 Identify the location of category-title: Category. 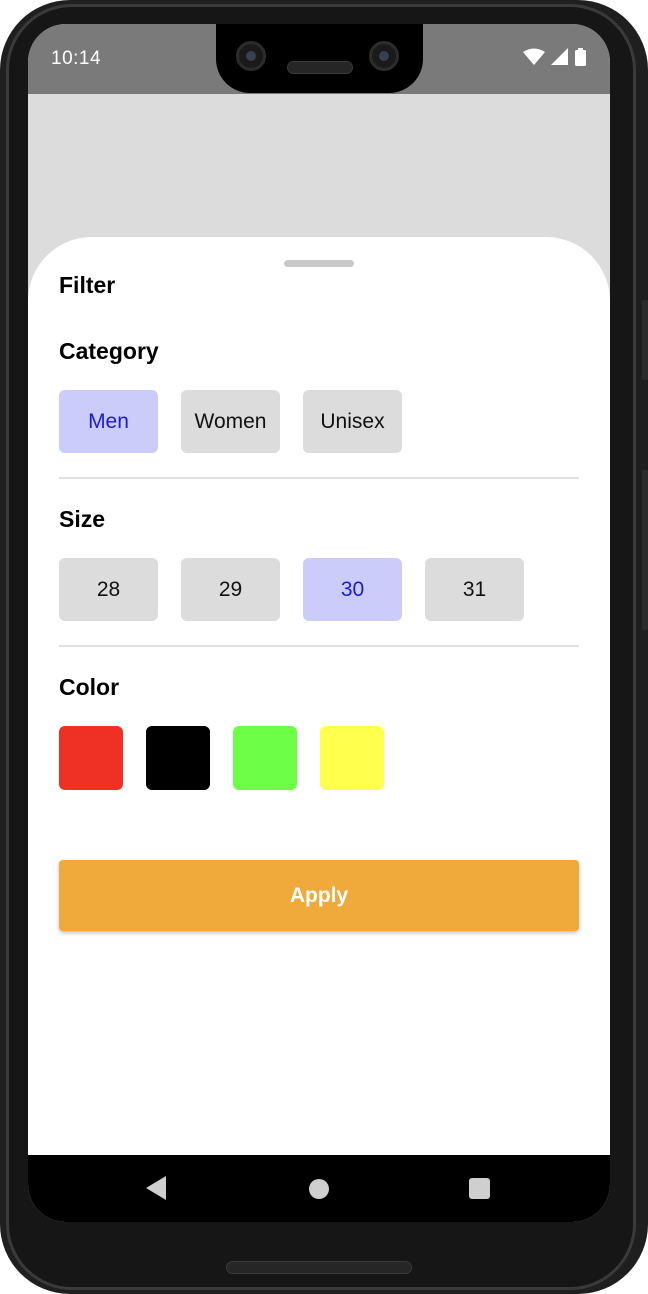
(109, 351).